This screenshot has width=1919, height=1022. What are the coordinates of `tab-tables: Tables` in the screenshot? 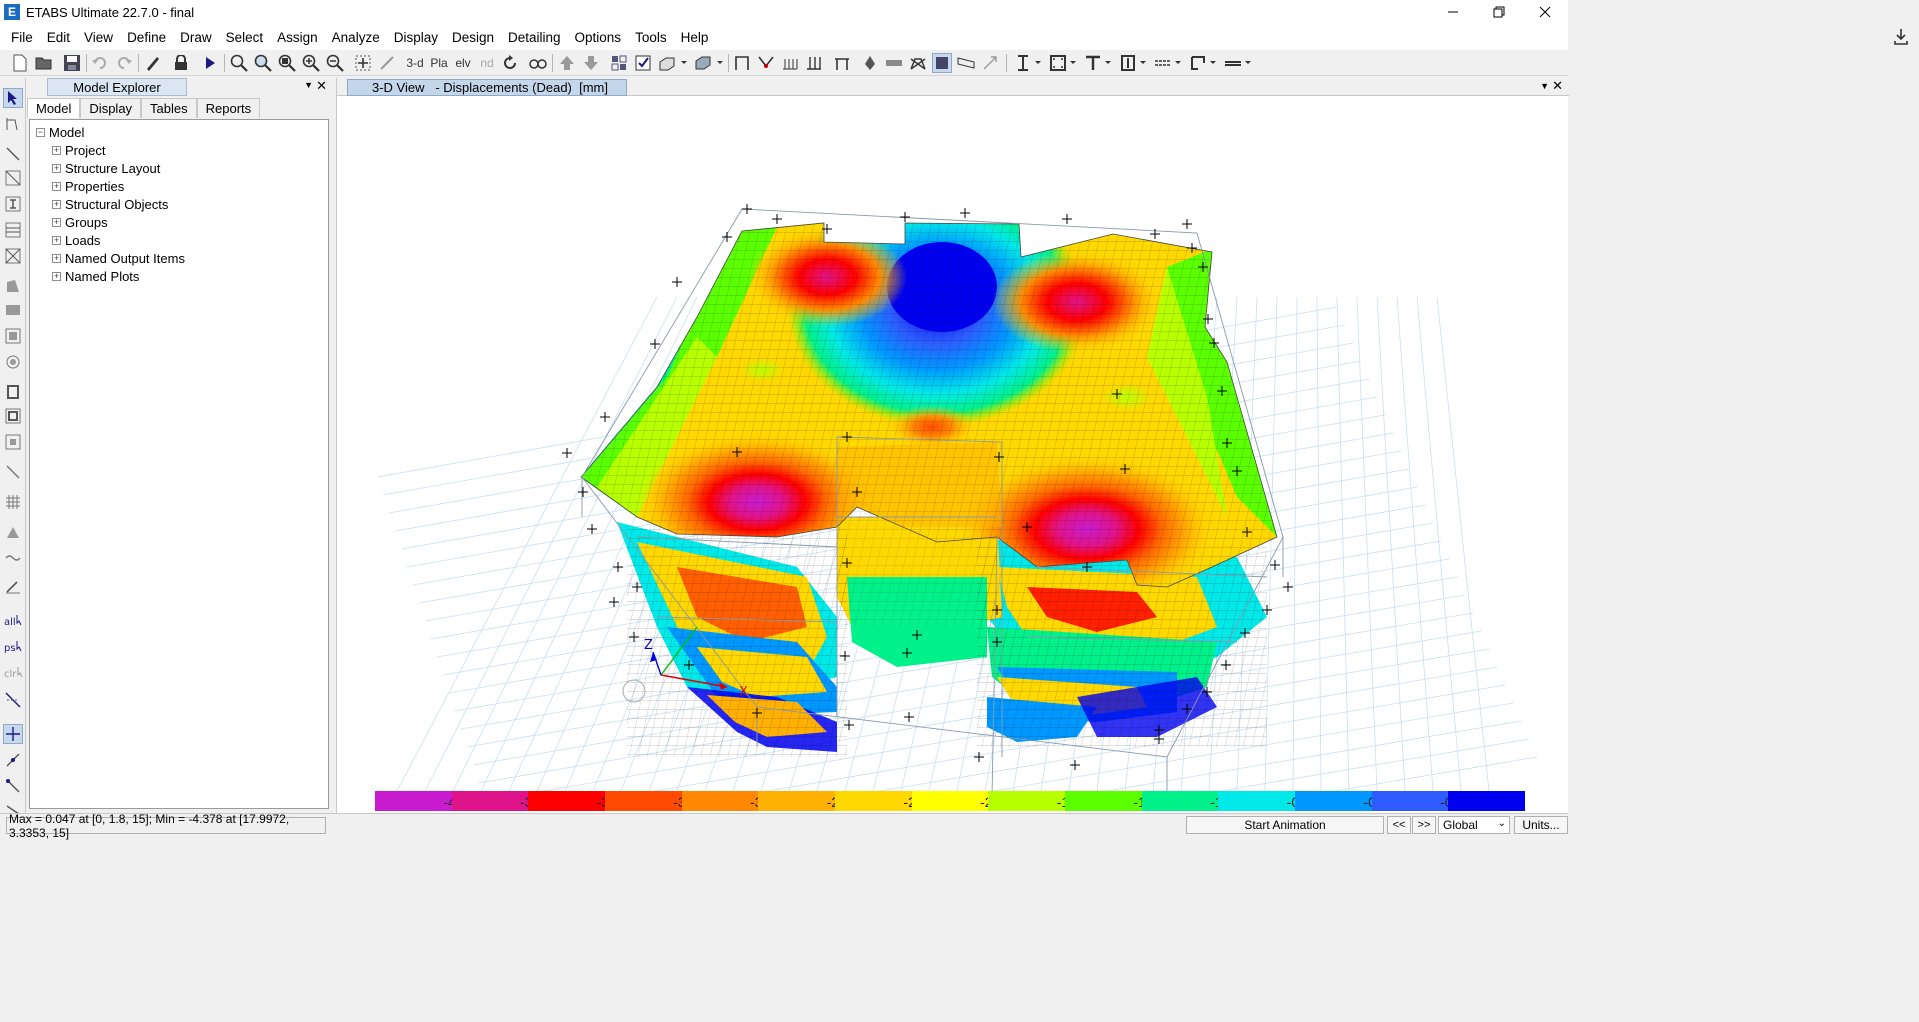 It's located at (169, 108).